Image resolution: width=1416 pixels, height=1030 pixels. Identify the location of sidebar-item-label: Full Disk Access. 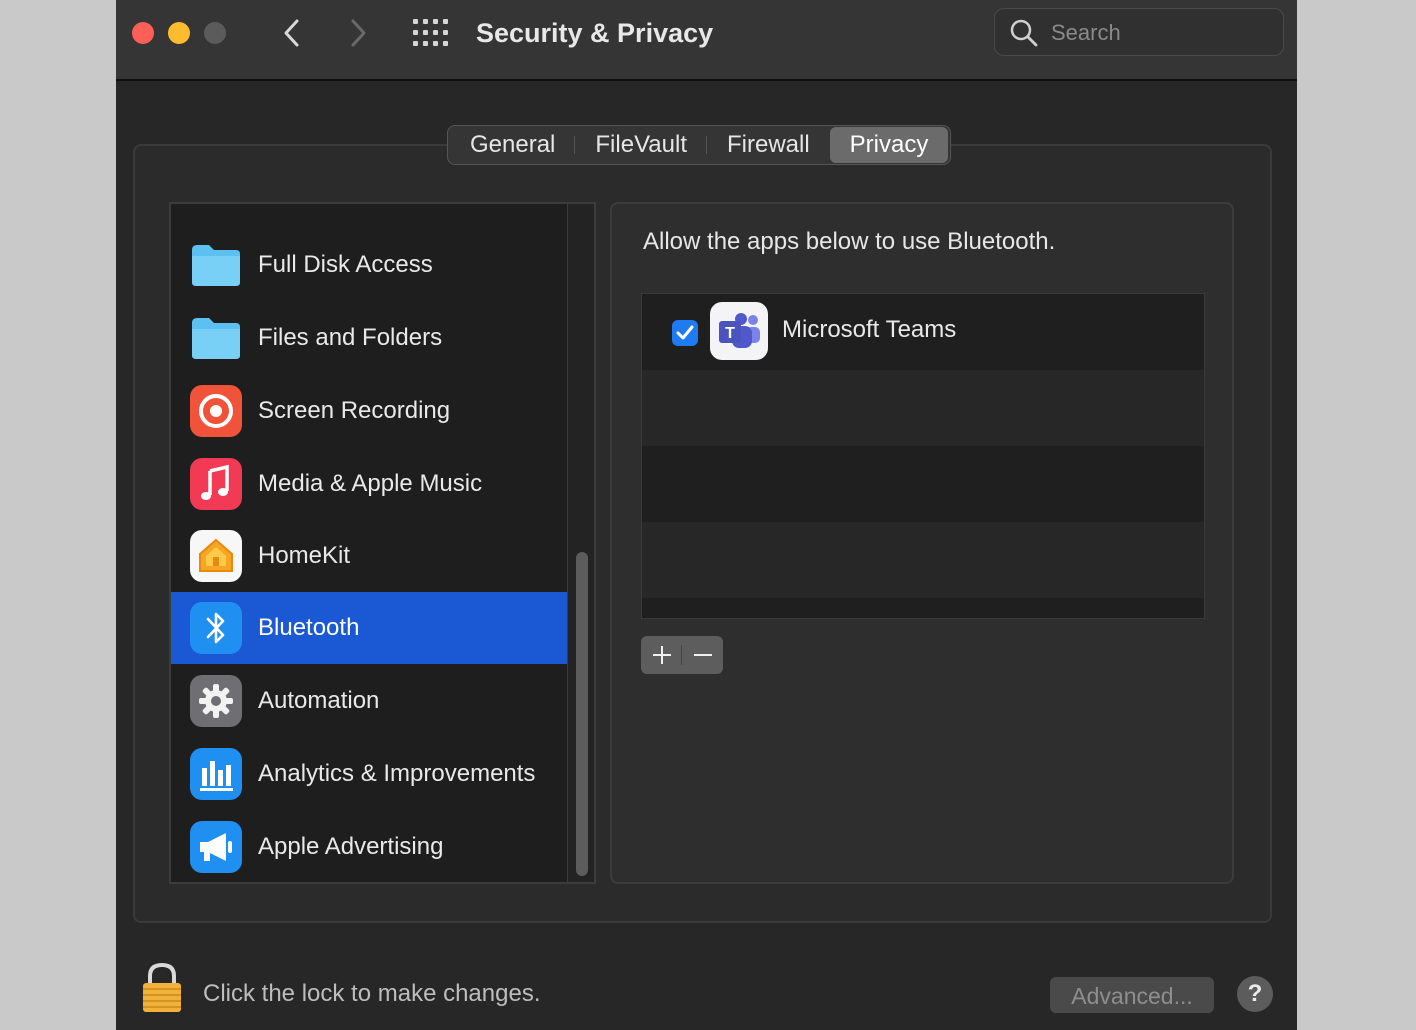
(345, 264).